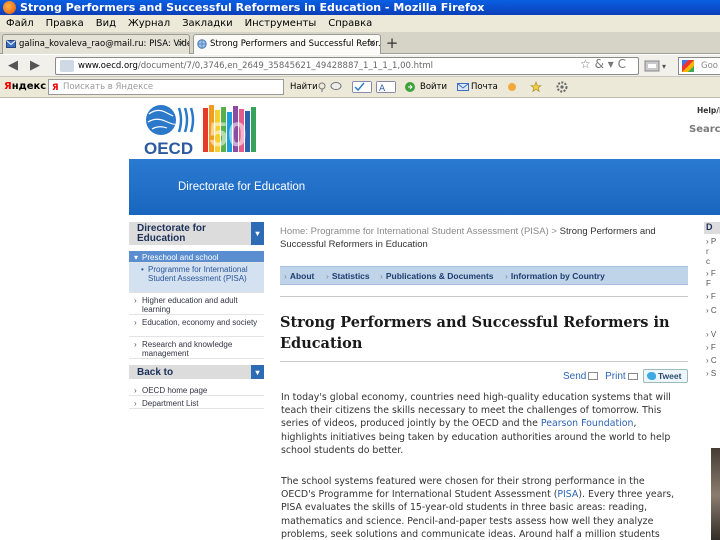 The height and width of the screenshot is (540, 720). What do you see at coordinates (13, 66) in the screenshot?
I see `back-button: ◀` at bounding box center [13, 66].